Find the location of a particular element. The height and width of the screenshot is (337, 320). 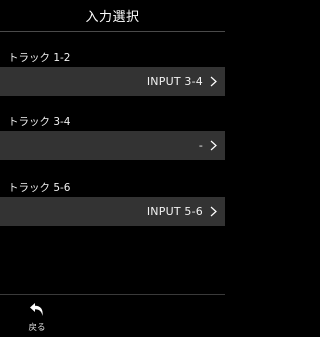

track-5-6-label: トラック 5-6 is located at coordinates (39, 188).